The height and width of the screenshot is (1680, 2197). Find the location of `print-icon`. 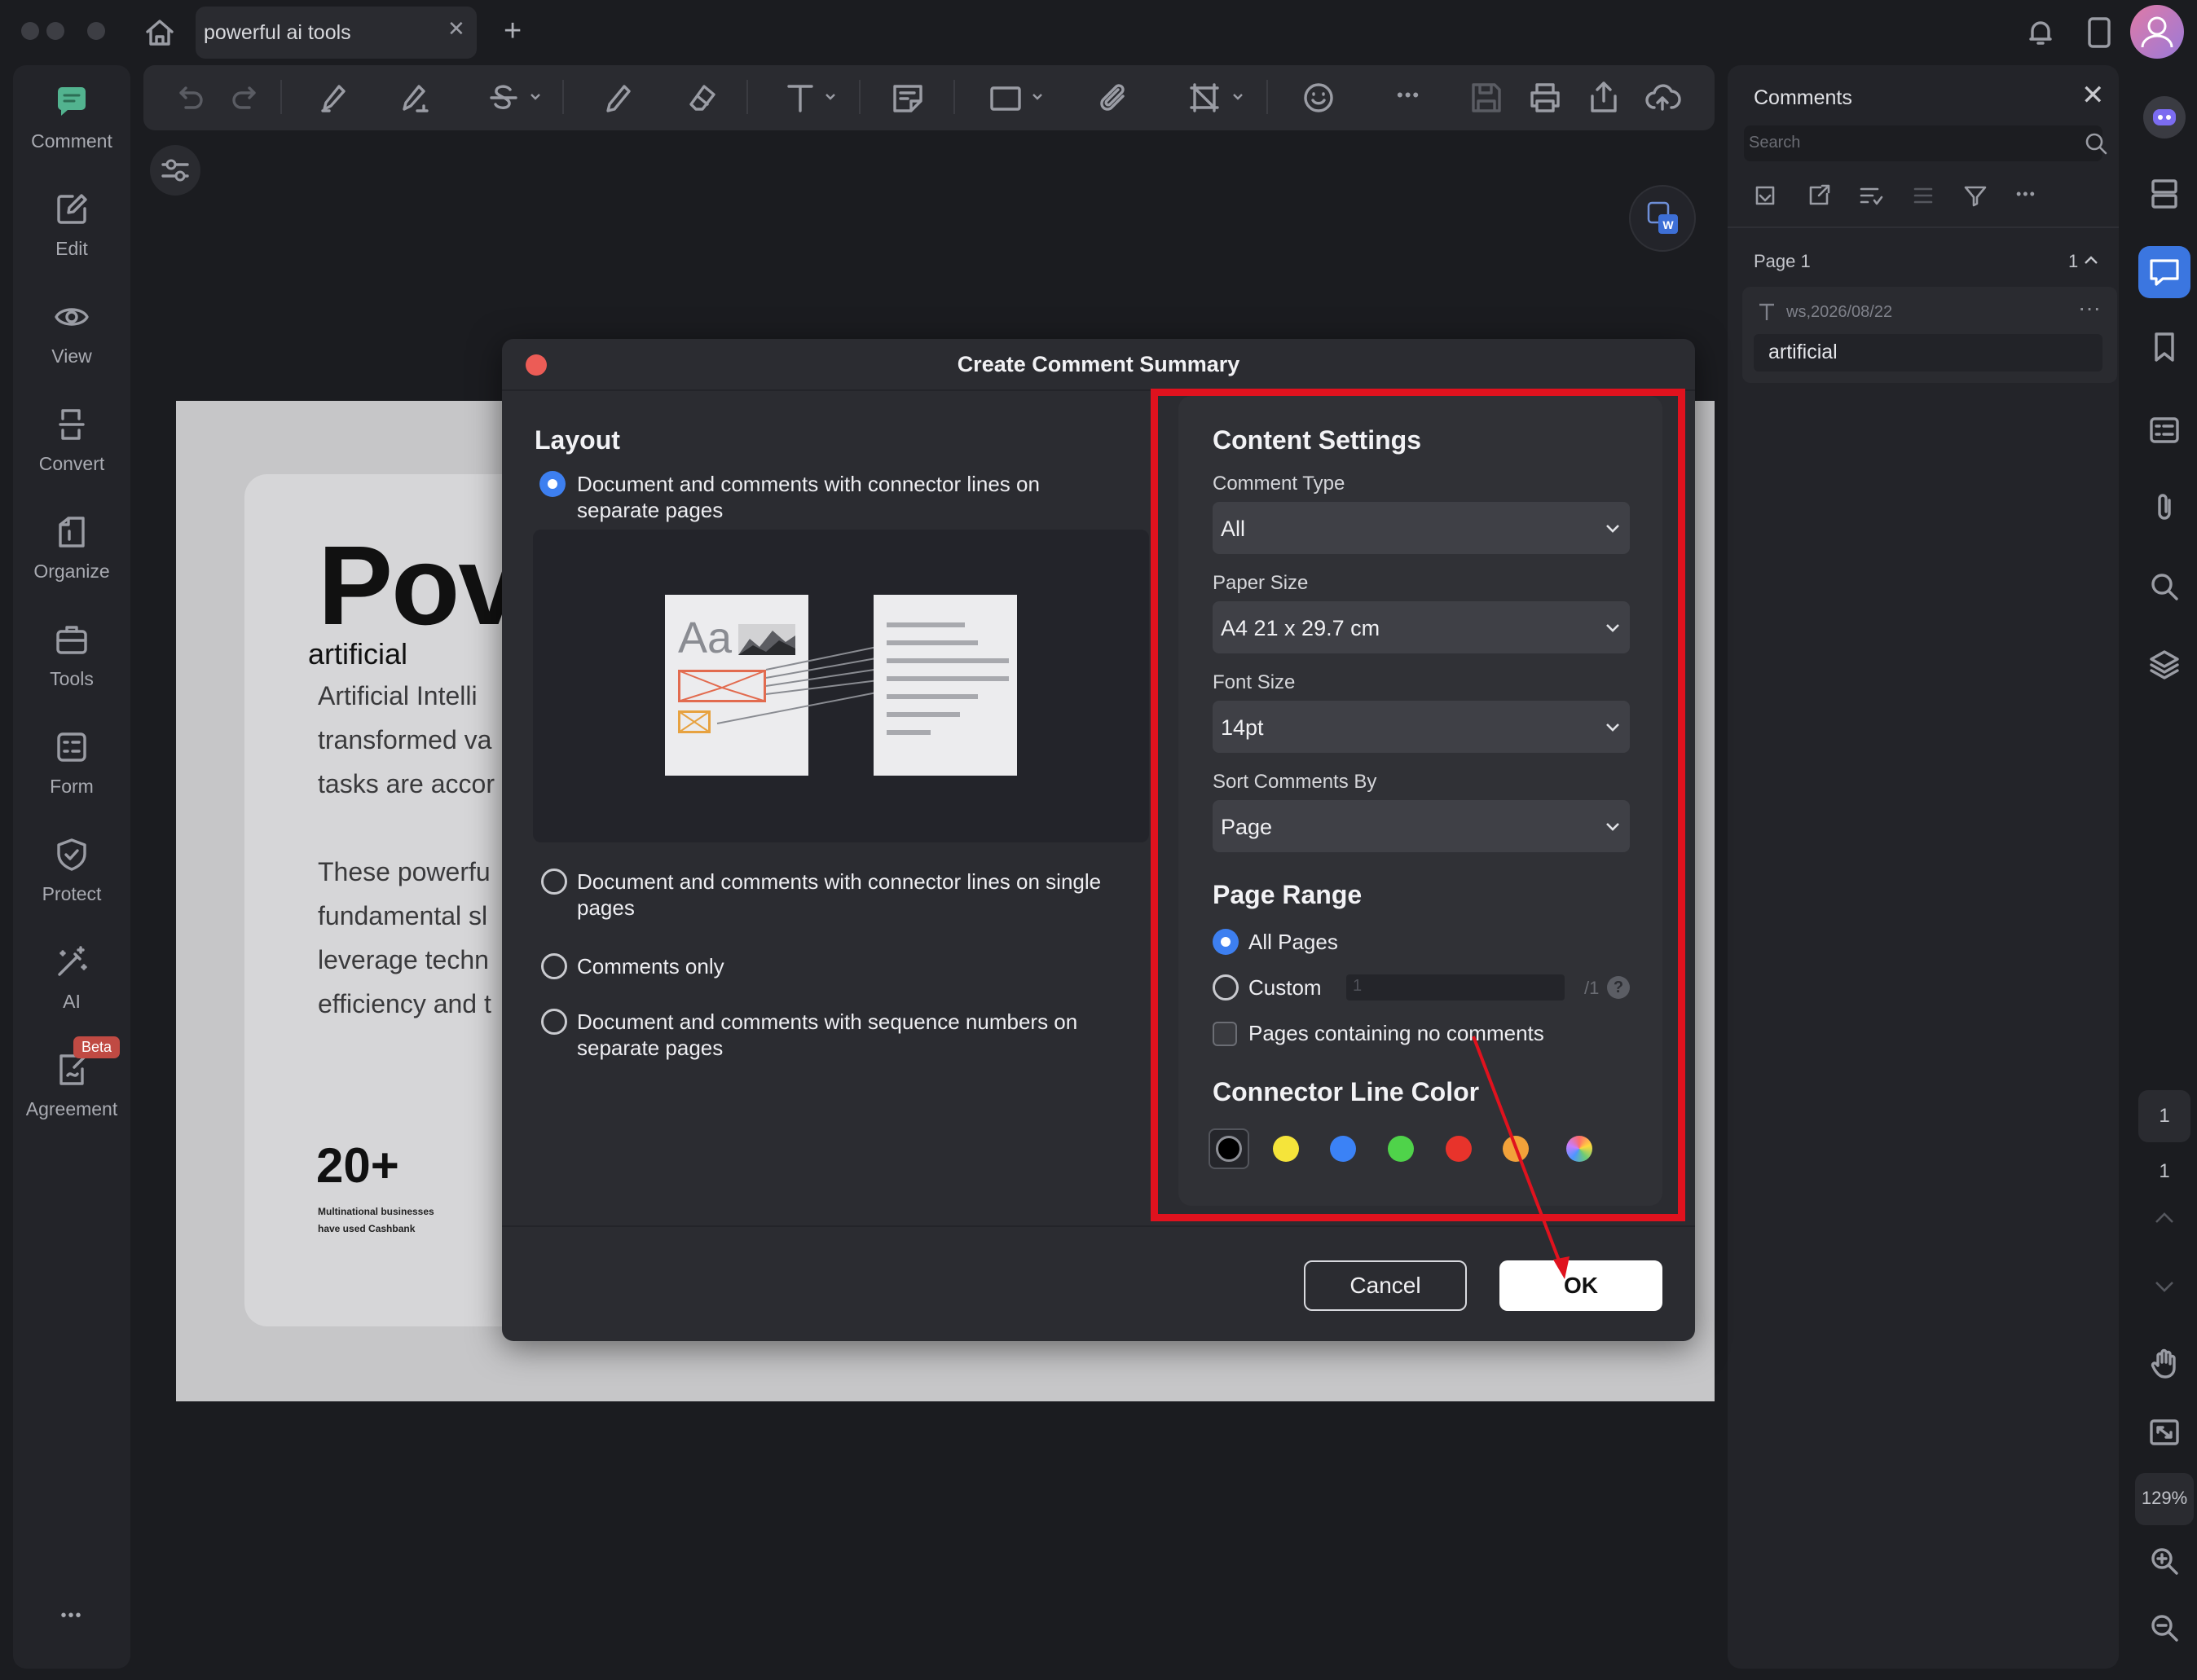

print-icon is located at coordinates (1546, 97).